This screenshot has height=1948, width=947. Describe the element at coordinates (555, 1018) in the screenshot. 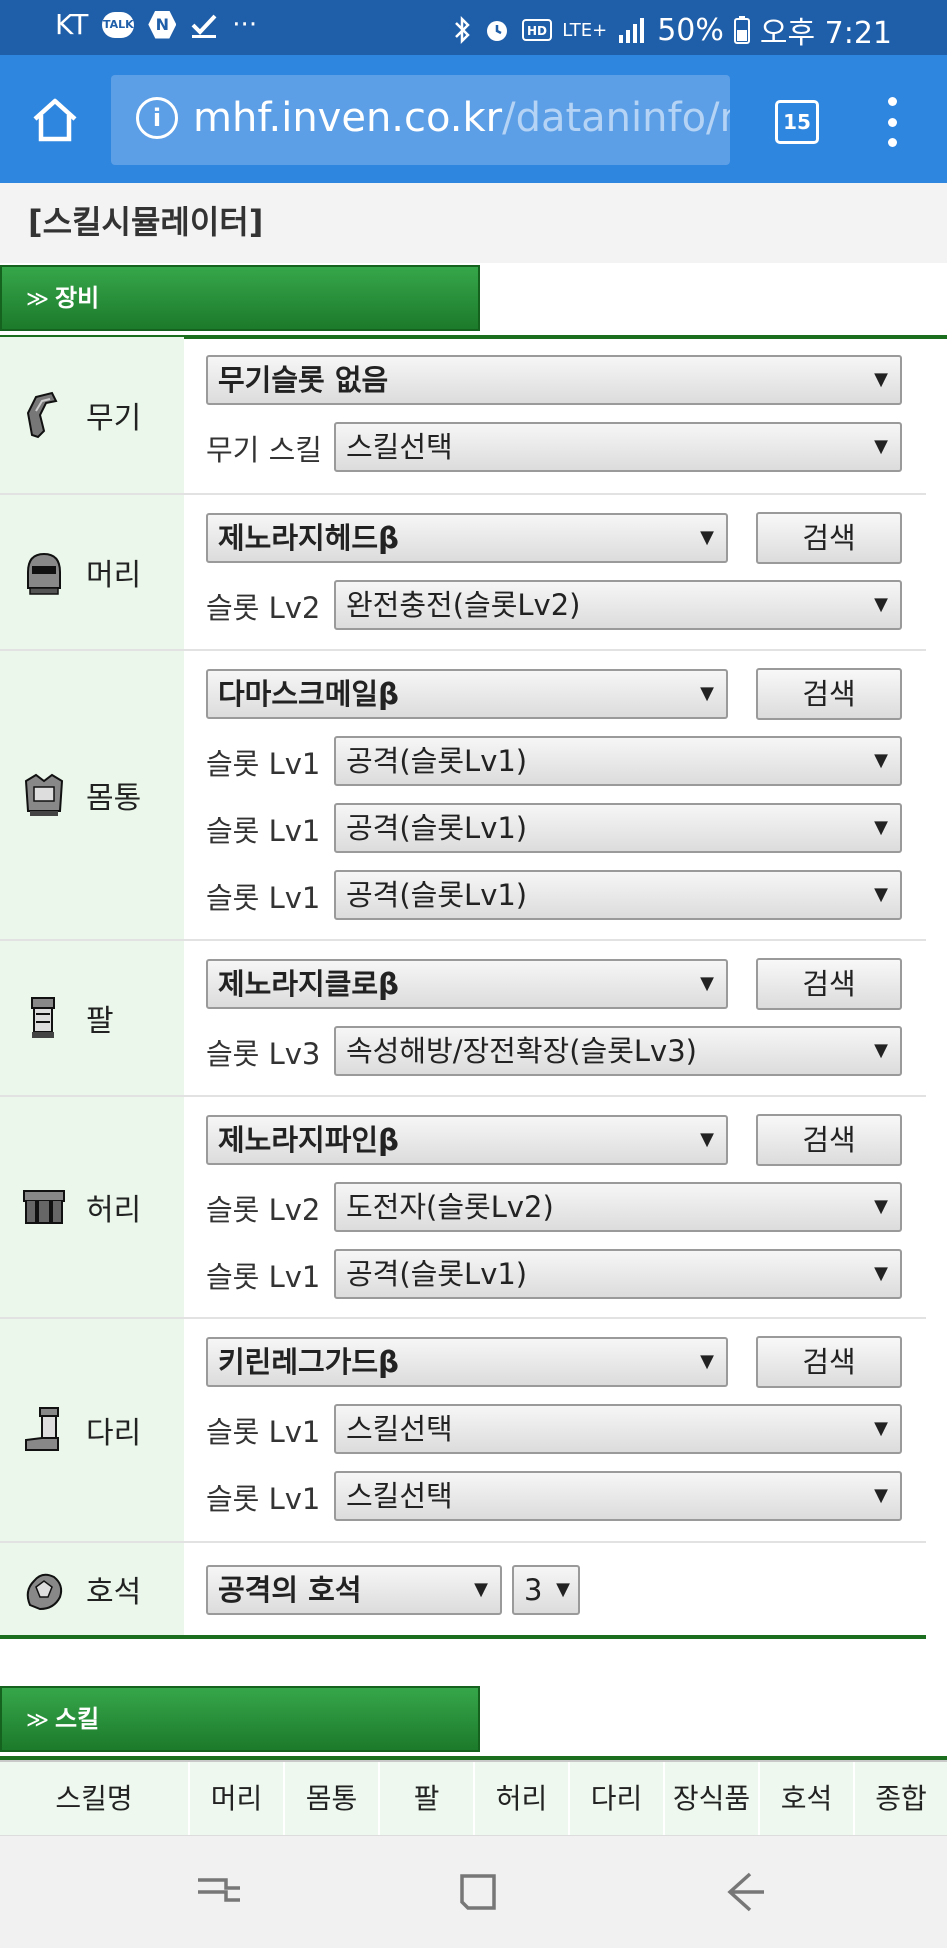

I see `equip-content: 제노라지클로β ▼ 검색 슬롯 Lv3 속성해방/장전확장(슬롯Lv3) ▼` at that location.